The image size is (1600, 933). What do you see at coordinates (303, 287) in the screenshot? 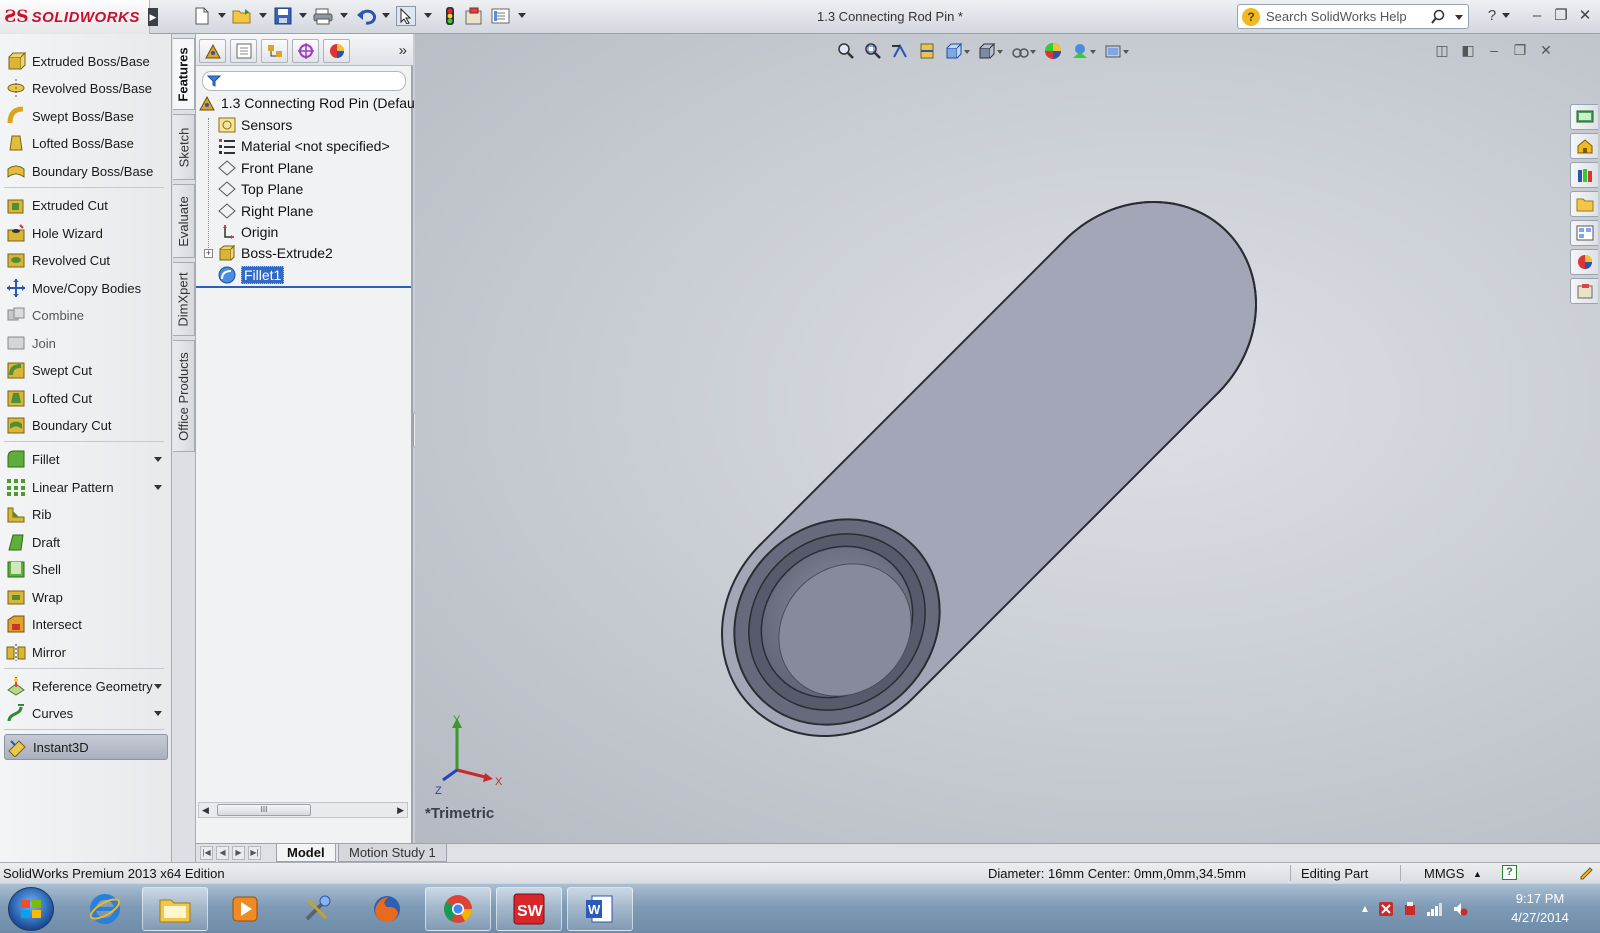
I see `rollback-bar` at bounding box center [303, 287].